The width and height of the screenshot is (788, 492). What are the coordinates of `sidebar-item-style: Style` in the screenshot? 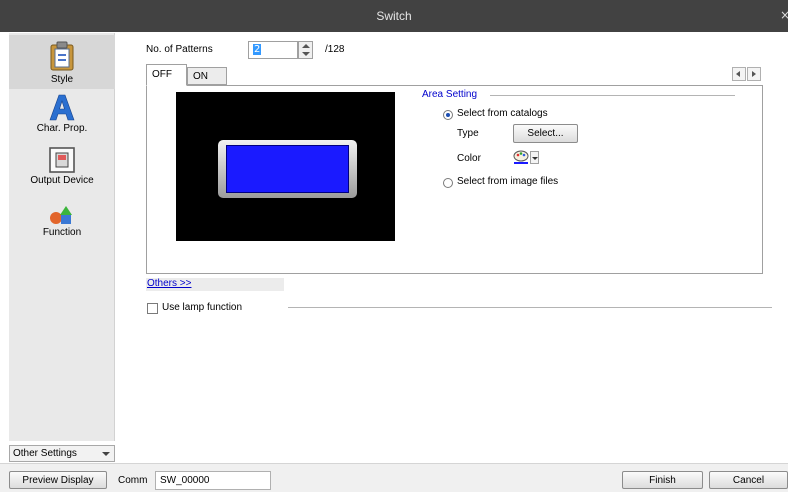 It's located at (62, 62).